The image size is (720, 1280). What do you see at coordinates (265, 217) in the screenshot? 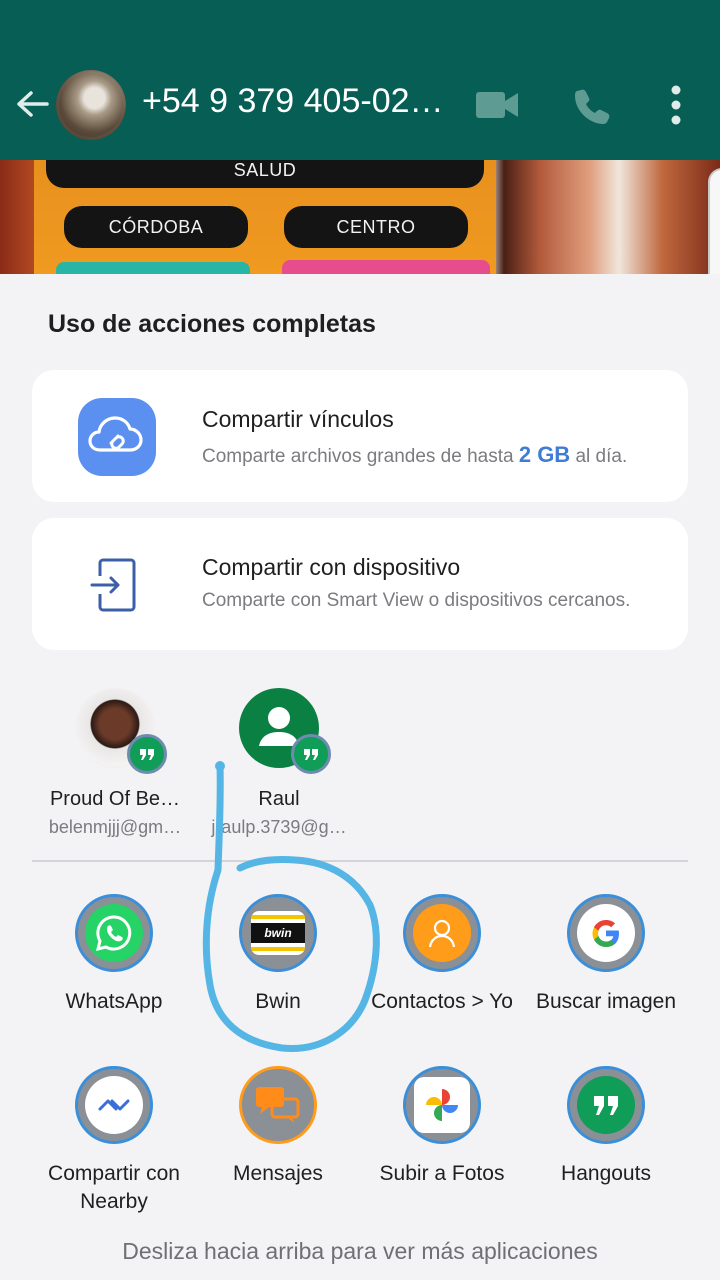
I see `flyer-image: SALUD CÓRDOBA CENTRO` at bounding box center [265, 217].